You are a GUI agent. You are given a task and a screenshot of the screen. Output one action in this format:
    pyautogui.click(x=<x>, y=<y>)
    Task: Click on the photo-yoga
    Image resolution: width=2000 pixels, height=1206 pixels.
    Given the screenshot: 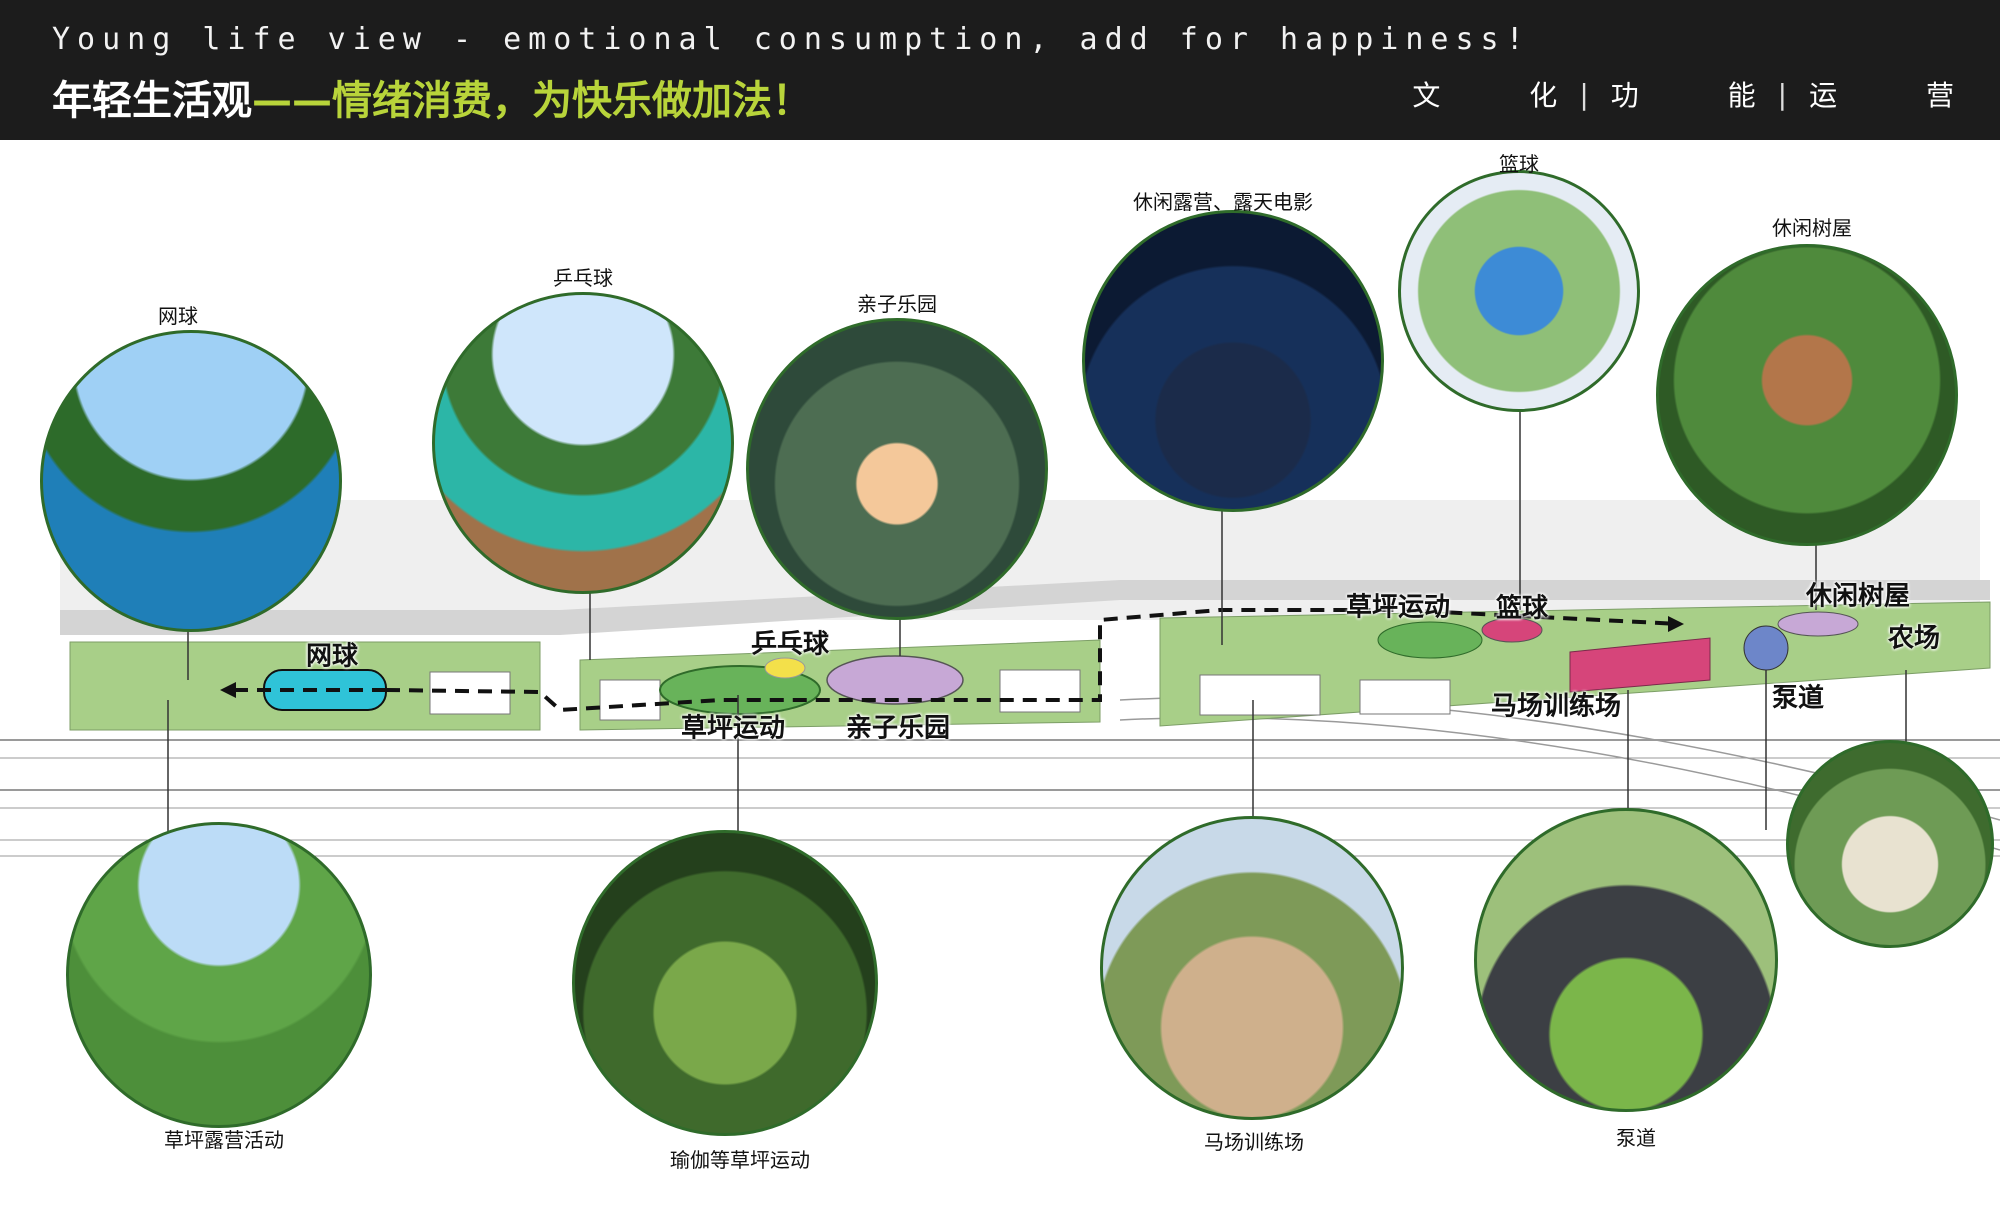 What is the action you would take?
    pyautogui.click(x=725, y=983)
    